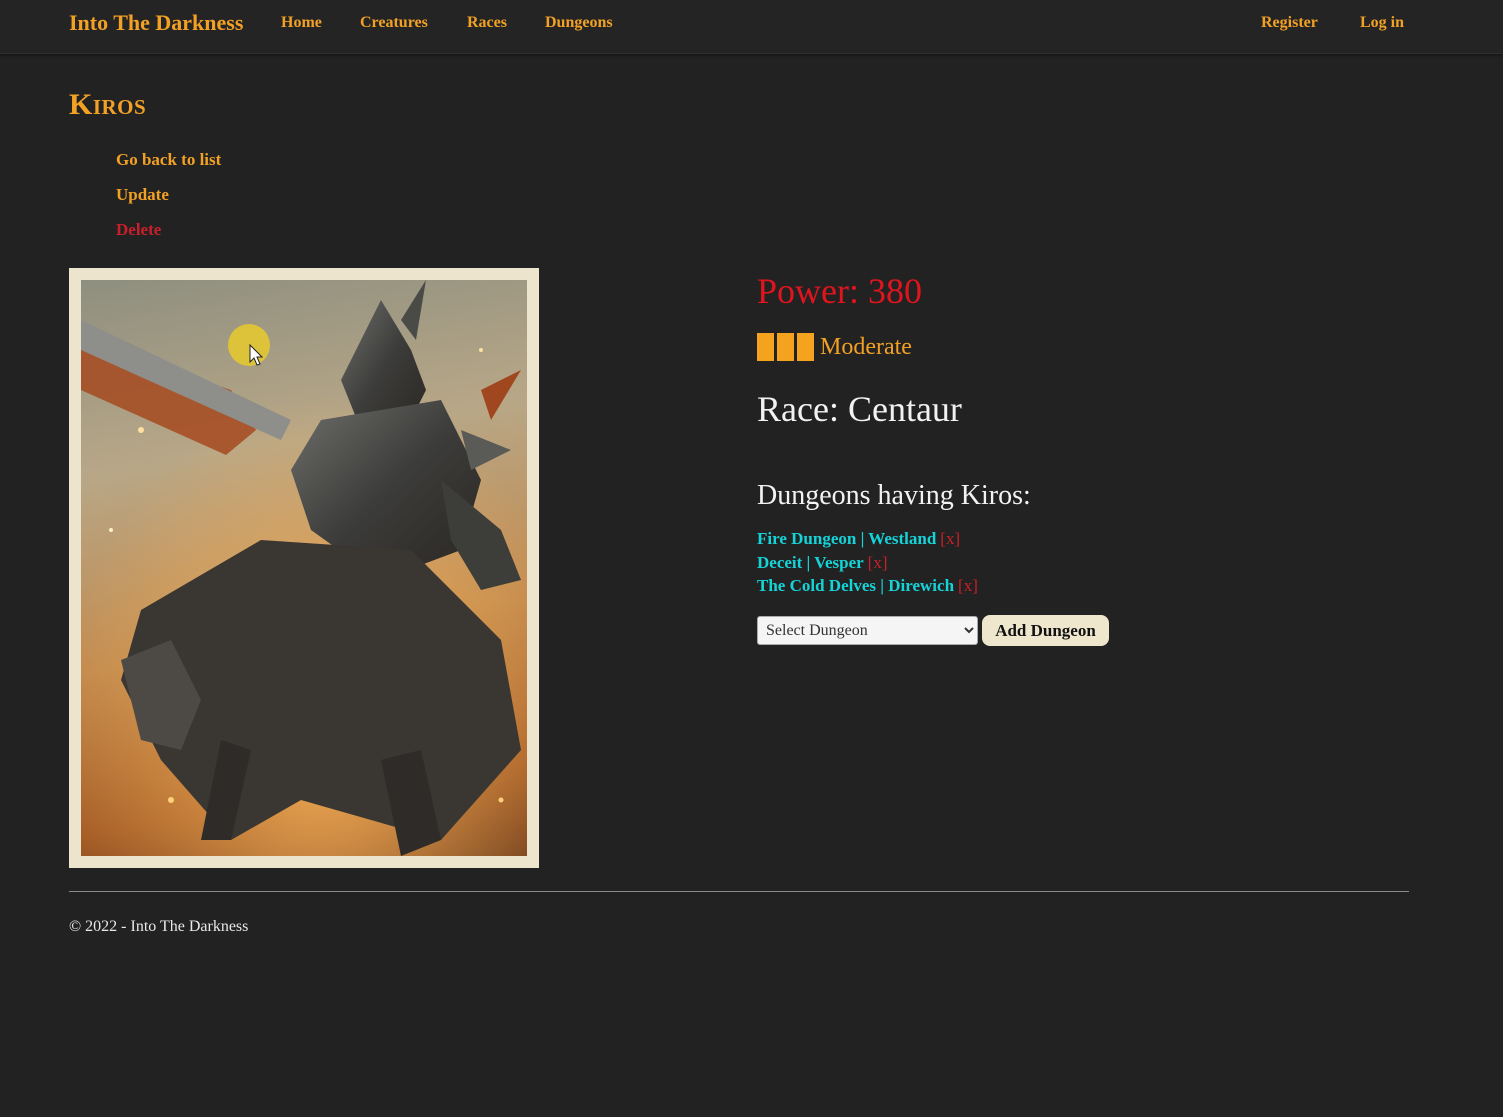 This screenshot has height=1117, width=1503. I want to click on action-item: Delete, so click(168, 237).